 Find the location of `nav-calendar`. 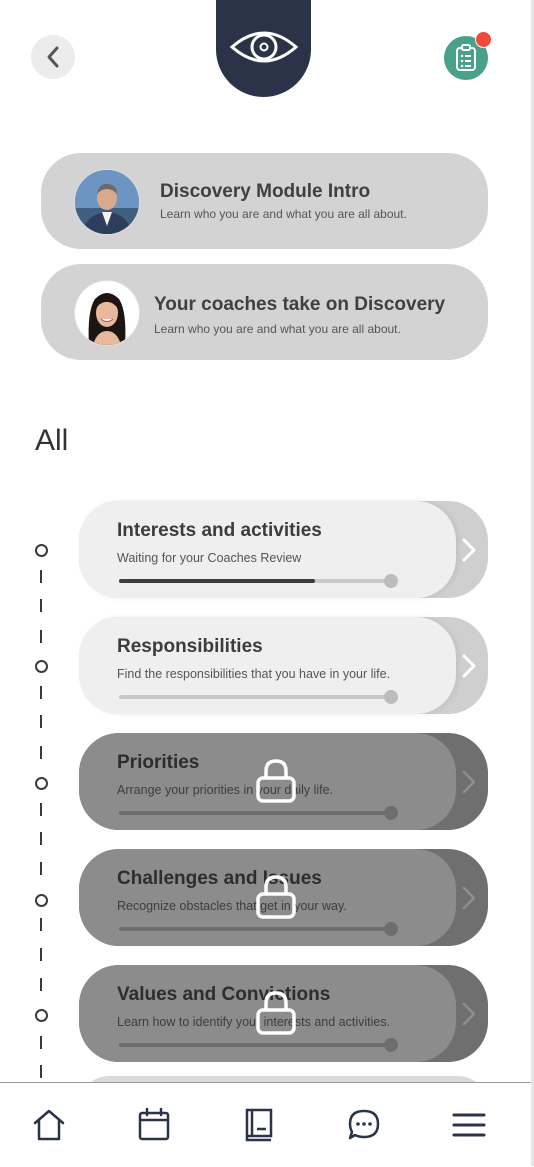

nav-calendar is located at coordinates (154, 1125).